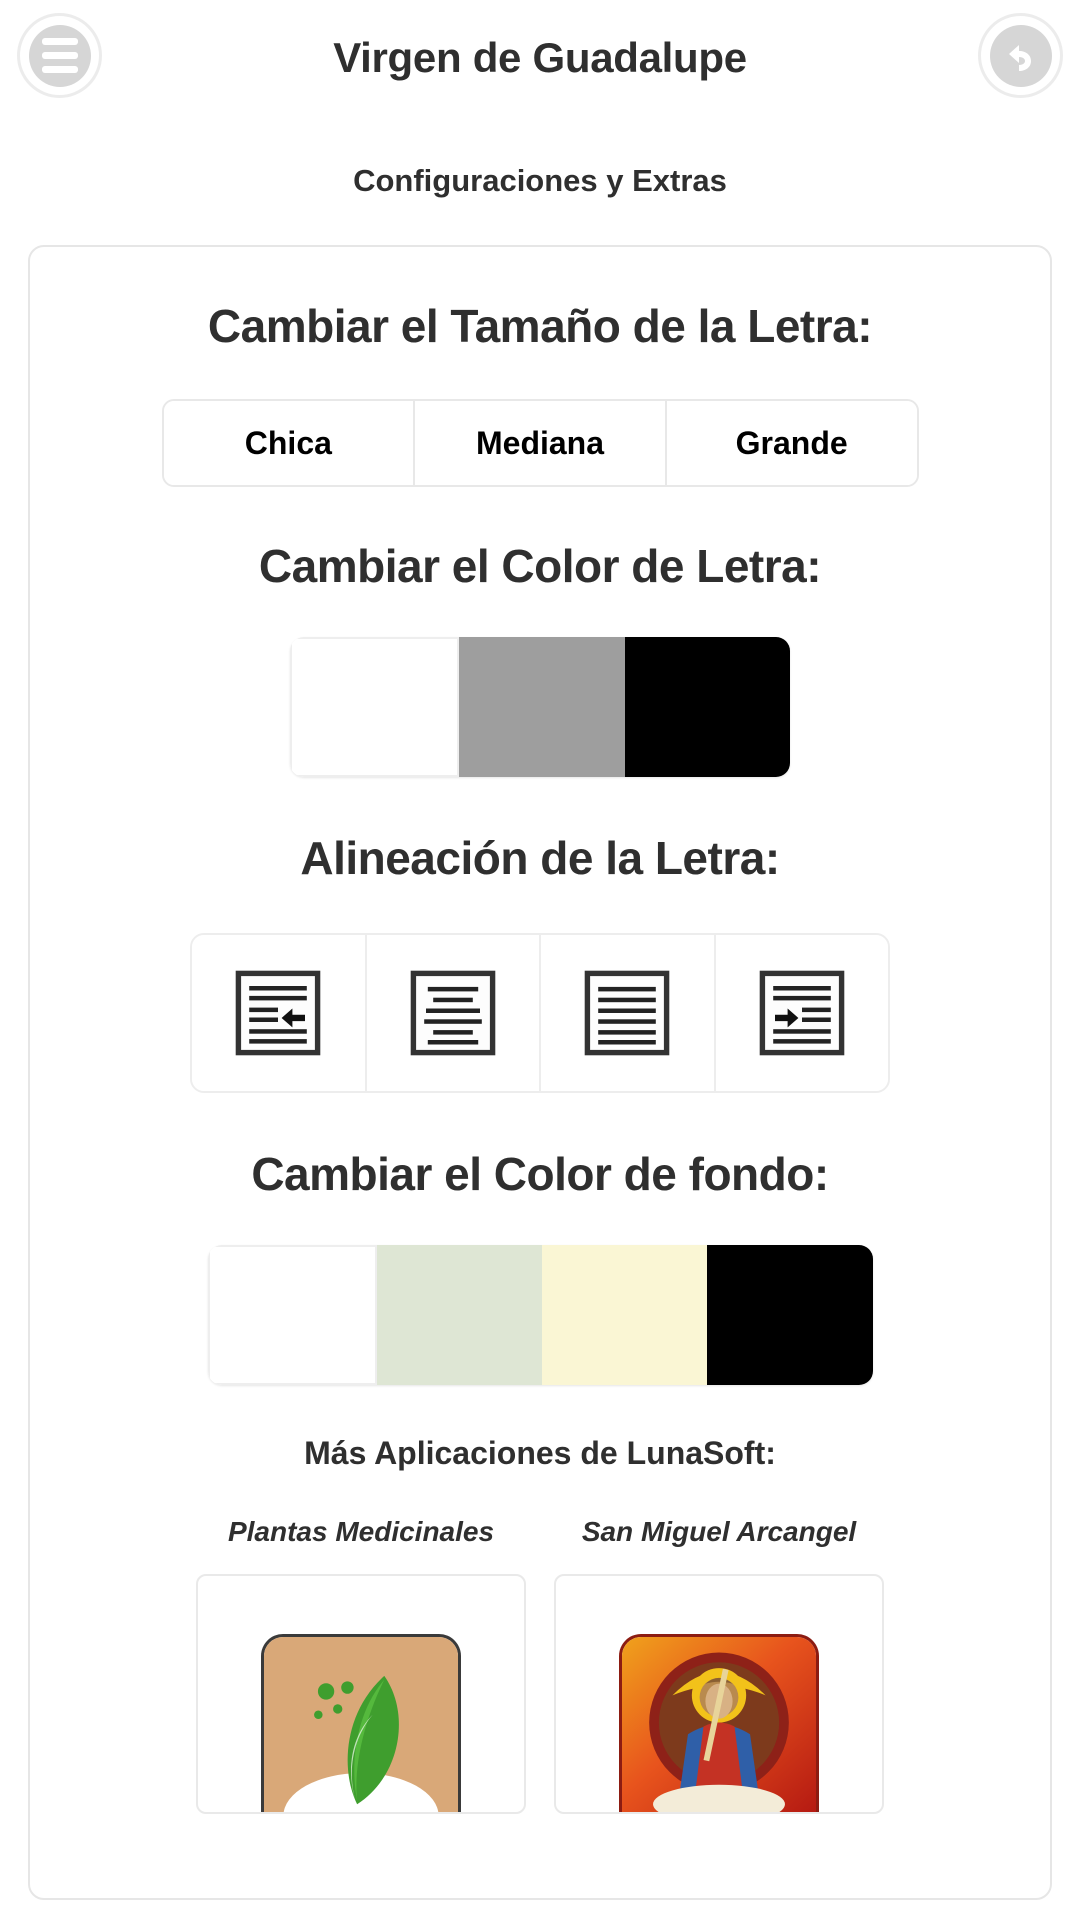 The height and width of the screenshot is (1920, 1080). Describe the element at coordinates (540, 858) in the screenshot. I see `alignment-section-title: Alineación de la Letra:` at that location.